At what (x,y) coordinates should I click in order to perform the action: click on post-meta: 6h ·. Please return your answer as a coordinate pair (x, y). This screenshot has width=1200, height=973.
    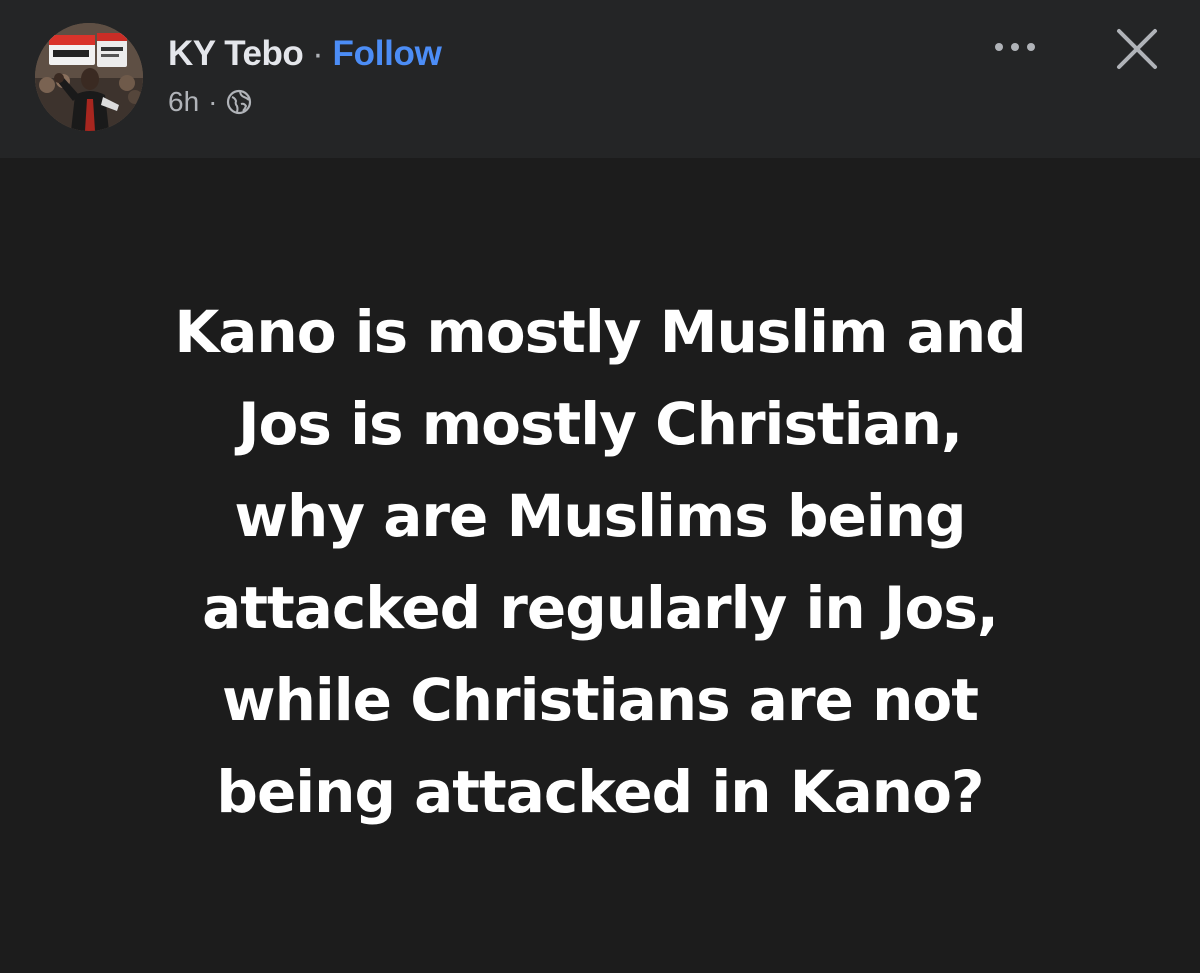
    Looking at the image, I should click on (210, 102).